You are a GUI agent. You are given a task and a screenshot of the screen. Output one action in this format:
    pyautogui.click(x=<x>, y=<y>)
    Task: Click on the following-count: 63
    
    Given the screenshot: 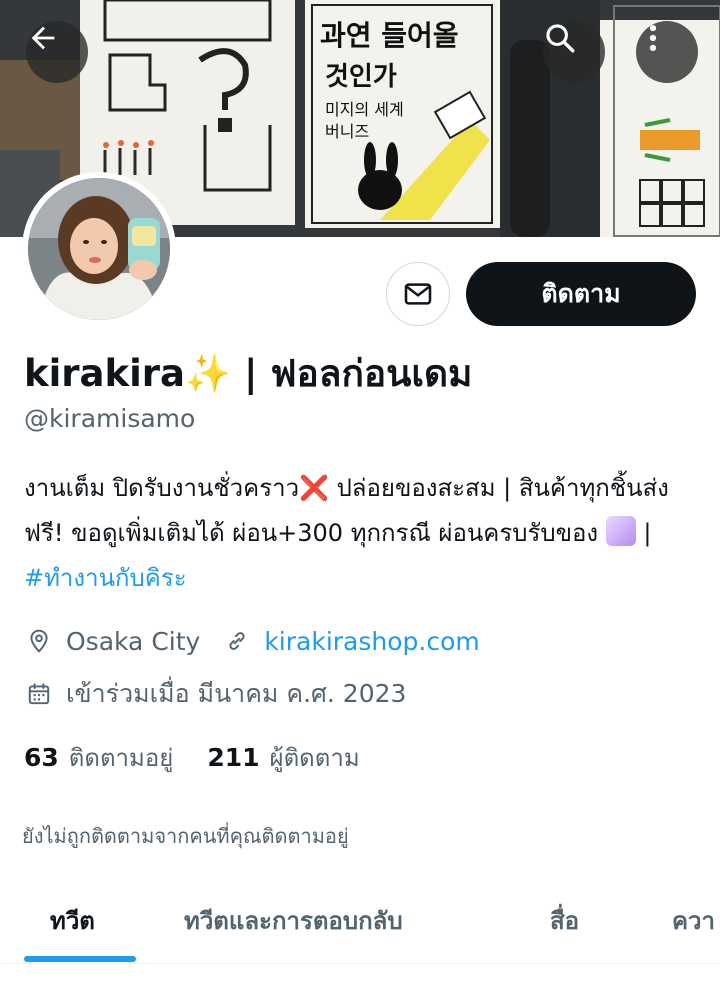 What is the action you would take?
    pyautogui.click(x=41, y=757)
    